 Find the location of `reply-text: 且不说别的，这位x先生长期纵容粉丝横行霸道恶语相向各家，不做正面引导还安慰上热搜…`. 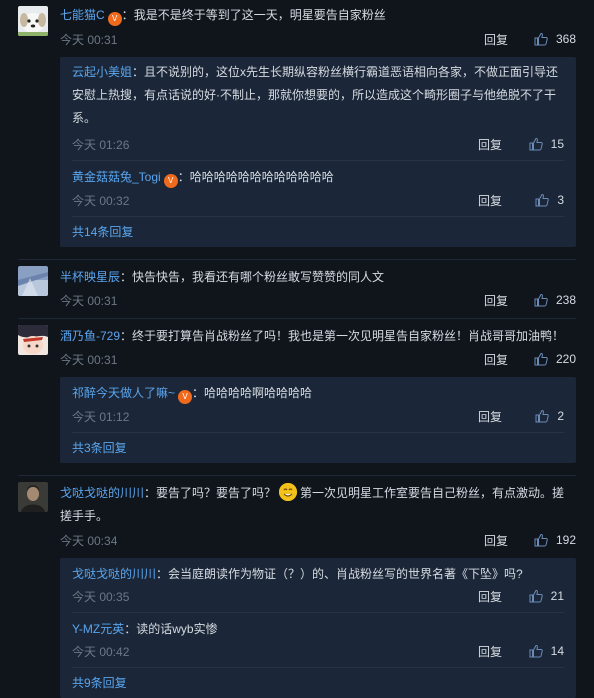

reply-text: 且不说别的，这位x先生长期纵容粉丝横行霸道恶语相向各家，不做正面引导还安慰上热搜… is located at coordinates (315, 95).